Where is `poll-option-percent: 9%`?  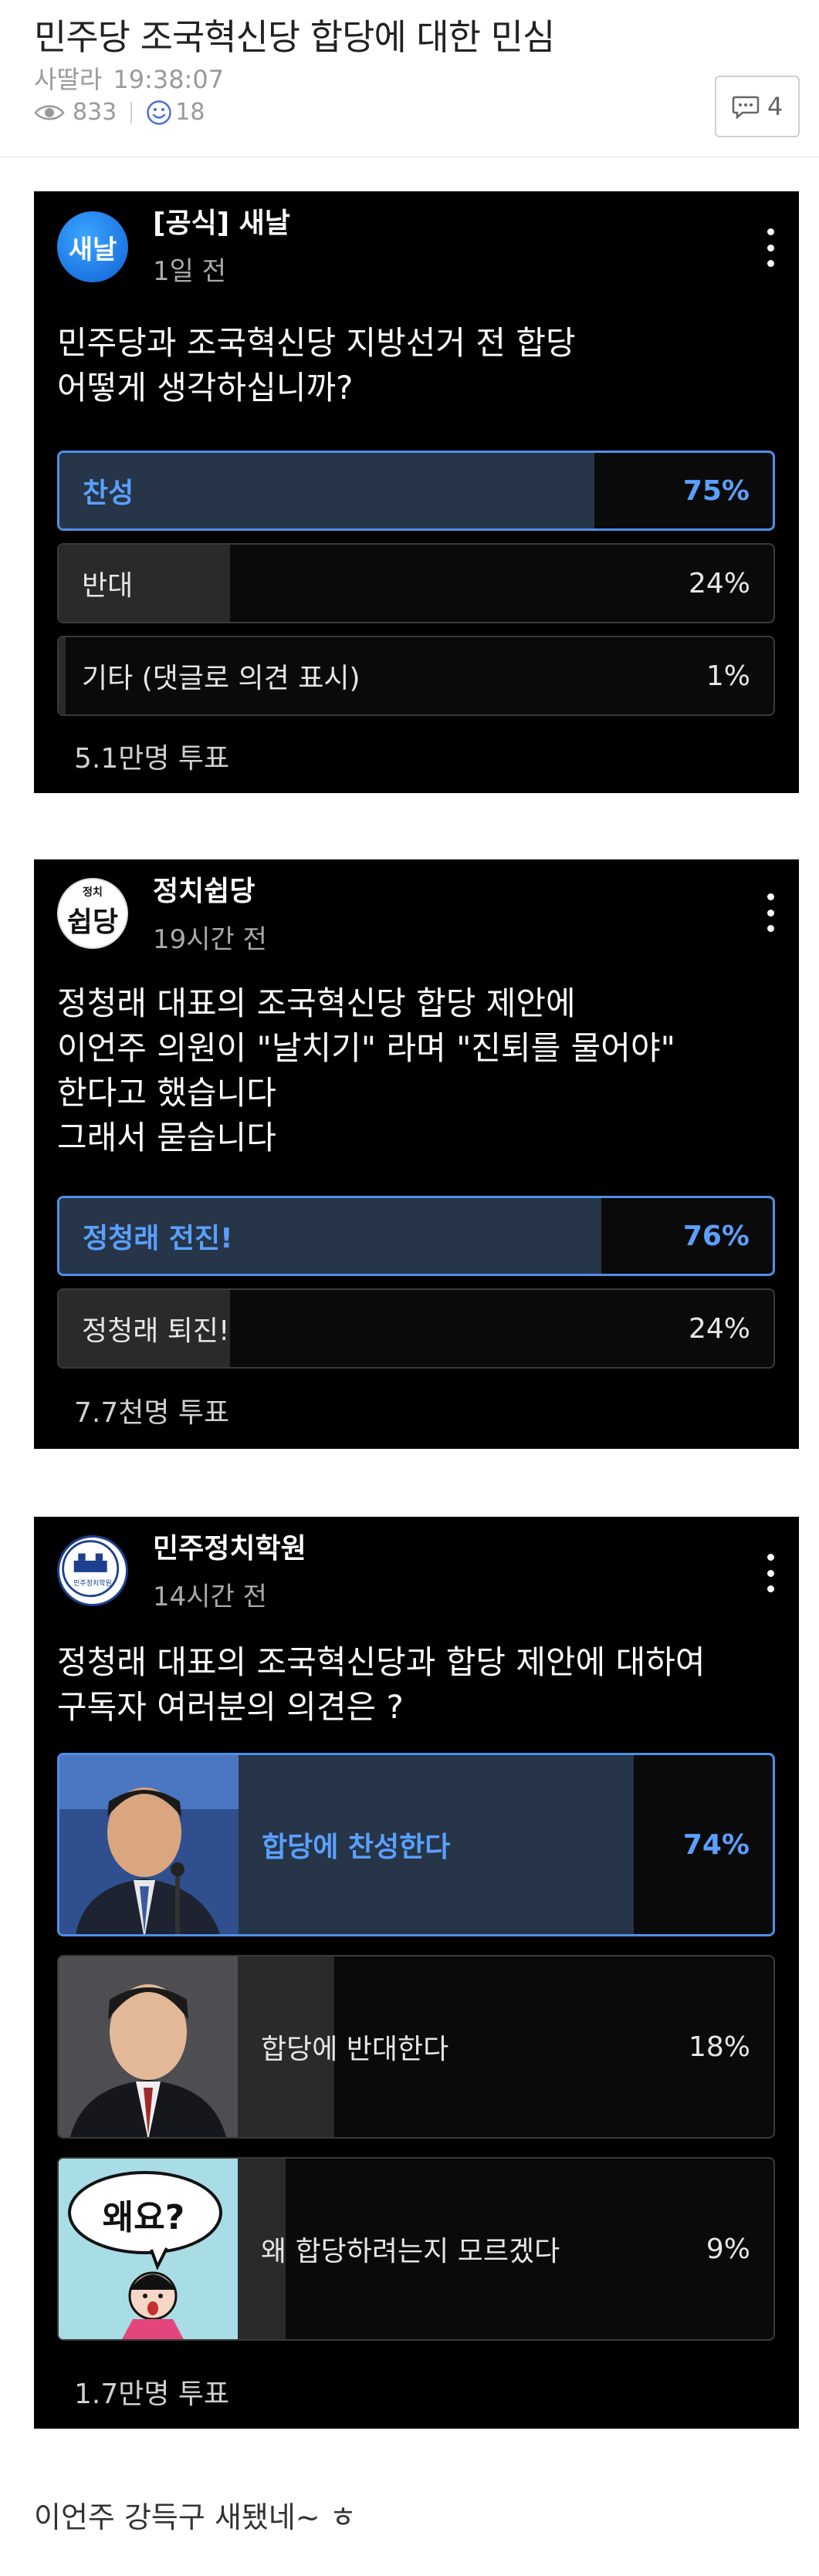 poll-option-percent: 9% is located at coordinates (728, 2249).